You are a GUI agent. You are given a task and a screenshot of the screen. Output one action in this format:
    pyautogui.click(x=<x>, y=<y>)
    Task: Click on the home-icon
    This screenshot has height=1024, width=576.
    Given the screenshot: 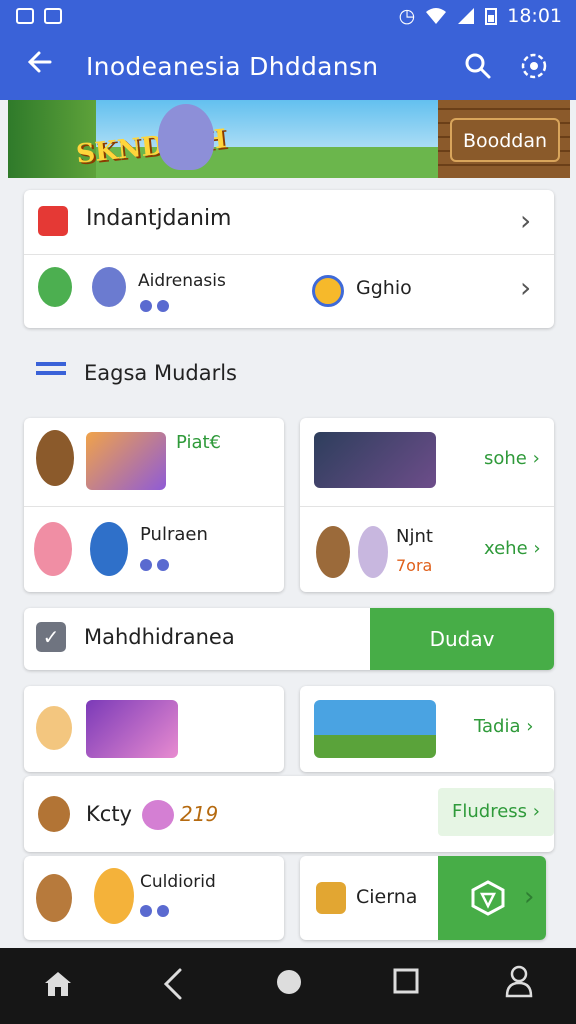 What is the action you would take?
    pyautogui.click(x=58, y=984)
    